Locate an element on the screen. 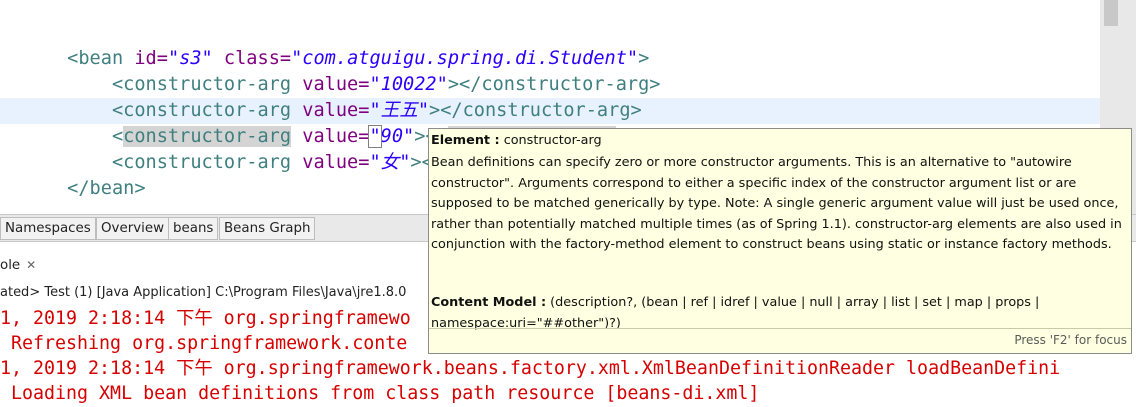  code-line-constructor-arg-4: <constructor-arg value="女"></c is located at coordinates (227, 148).